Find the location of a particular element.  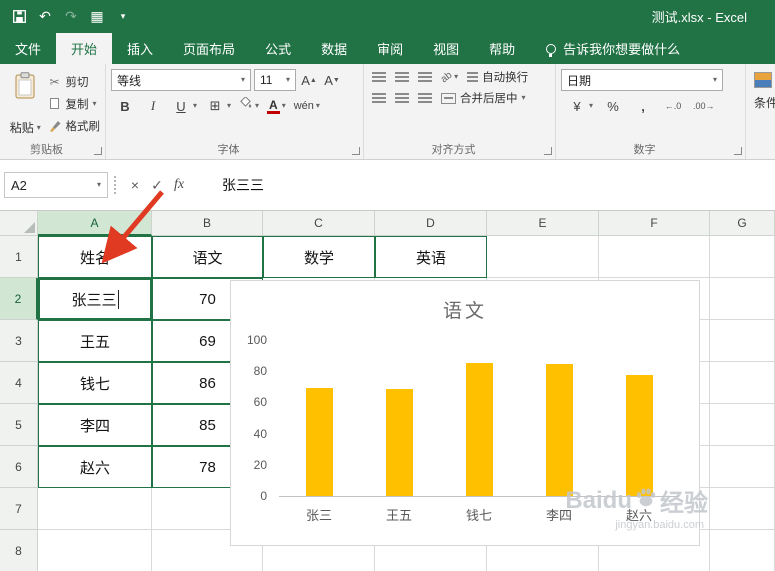

tab-视图: 视图 is located at coordinates (446, 48).